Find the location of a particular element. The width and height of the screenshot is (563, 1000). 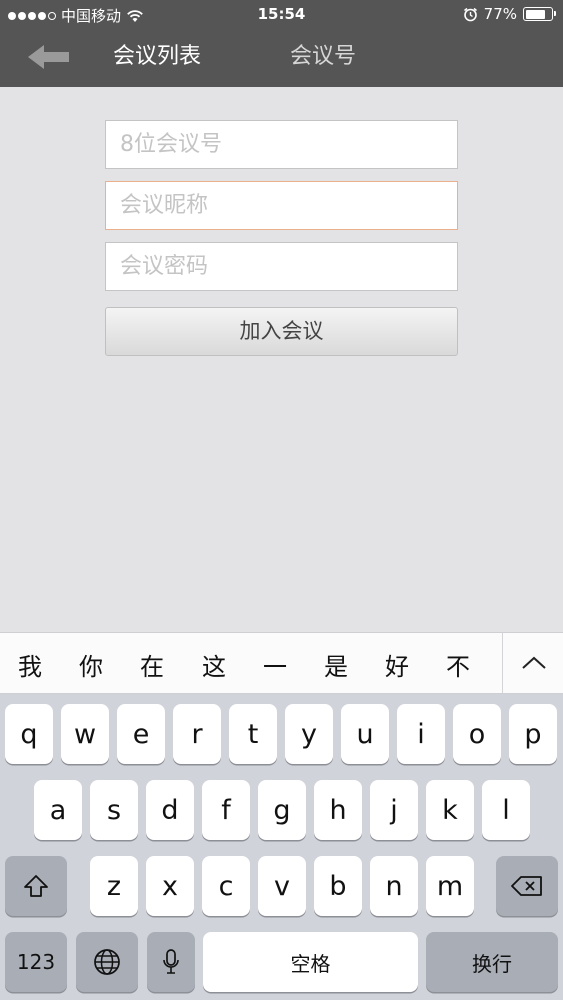

candidate-item: 一 is located at coordinates (275, 664).